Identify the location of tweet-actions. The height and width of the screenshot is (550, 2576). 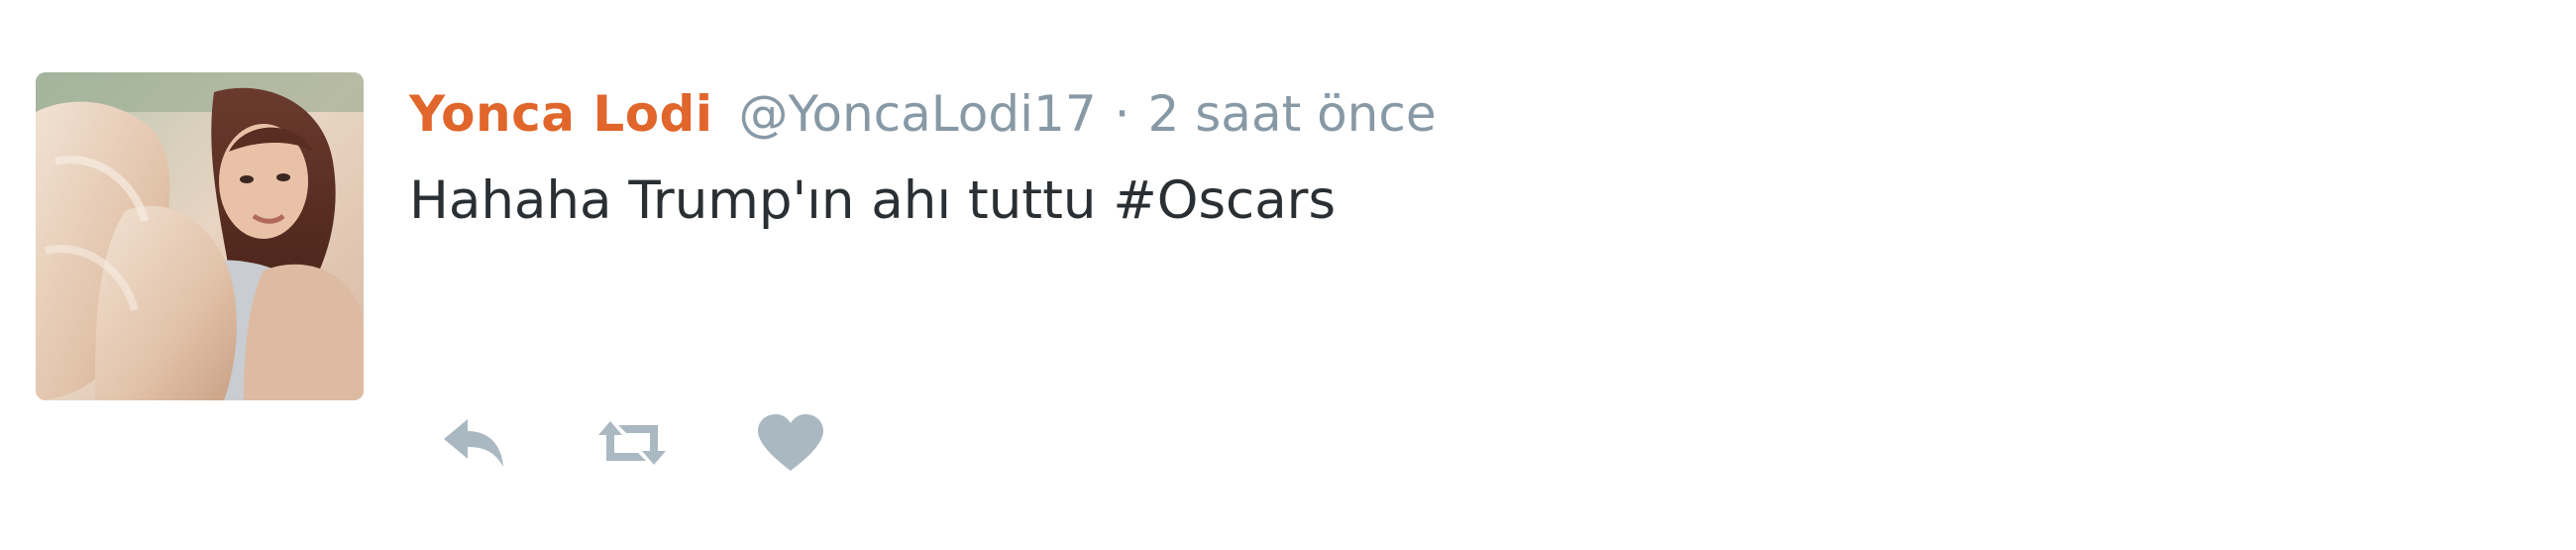
(632, 443).